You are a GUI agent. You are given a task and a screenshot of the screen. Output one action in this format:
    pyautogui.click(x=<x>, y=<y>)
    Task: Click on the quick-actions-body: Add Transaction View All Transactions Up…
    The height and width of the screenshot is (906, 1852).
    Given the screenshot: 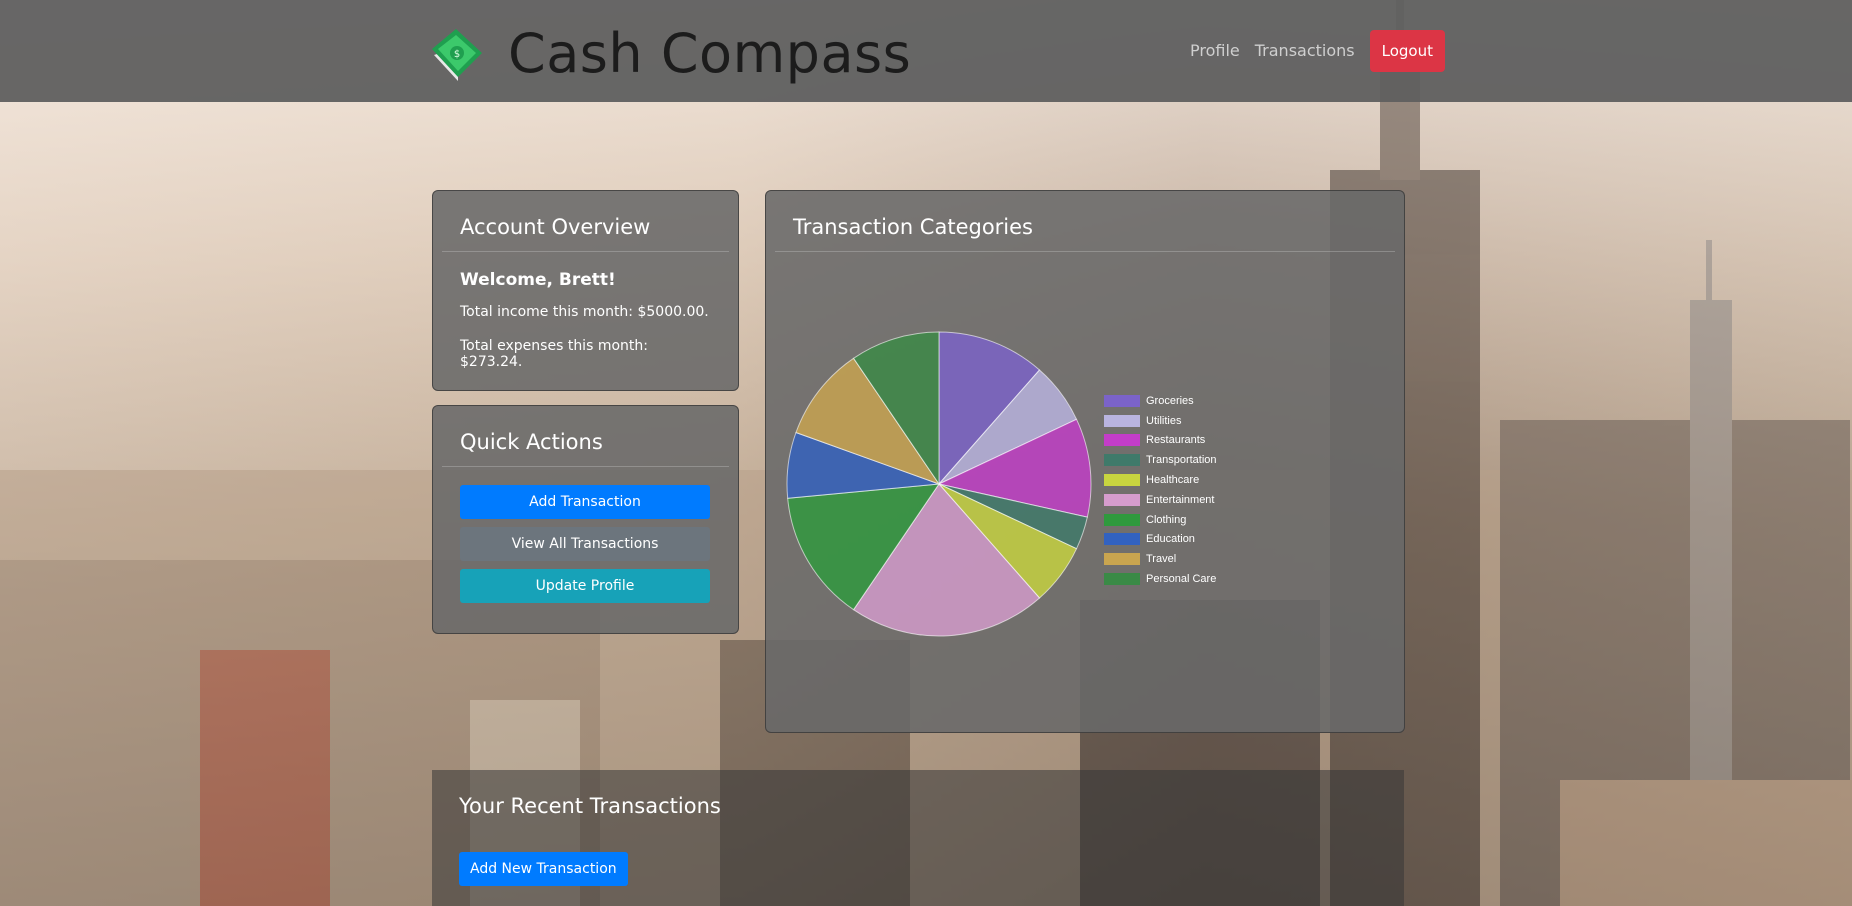 What is the action you would take?
    pyautogui.click(x=585, y=548)
    